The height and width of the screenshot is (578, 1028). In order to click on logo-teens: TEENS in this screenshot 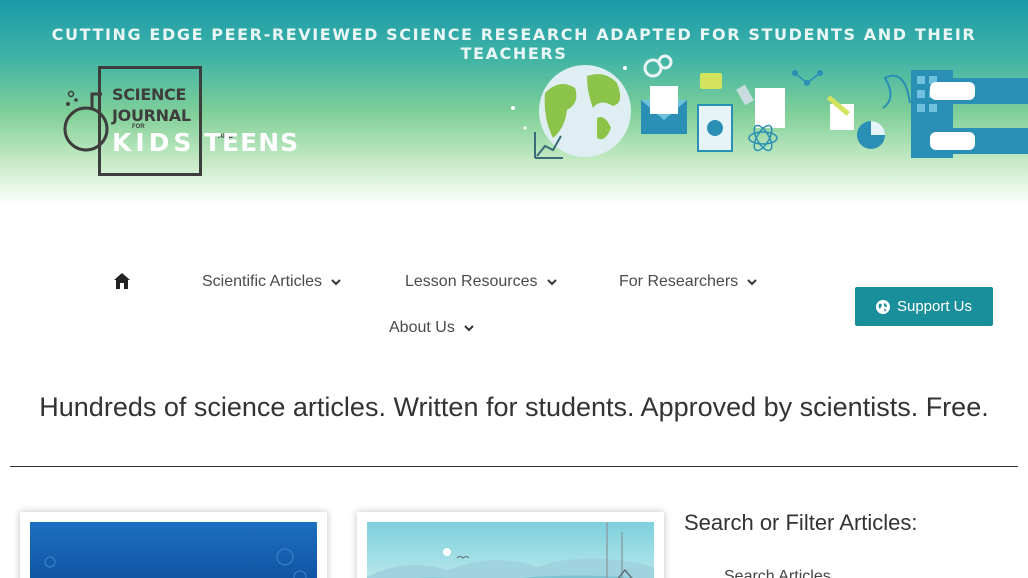, I will do `click(252, 142)`.